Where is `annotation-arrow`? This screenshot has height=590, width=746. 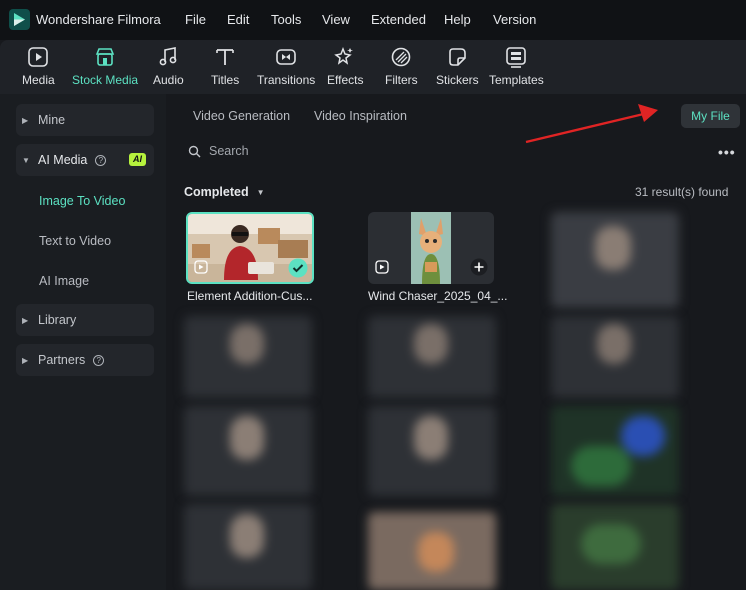 annotation-arrow is located at coordinates (591, 124).